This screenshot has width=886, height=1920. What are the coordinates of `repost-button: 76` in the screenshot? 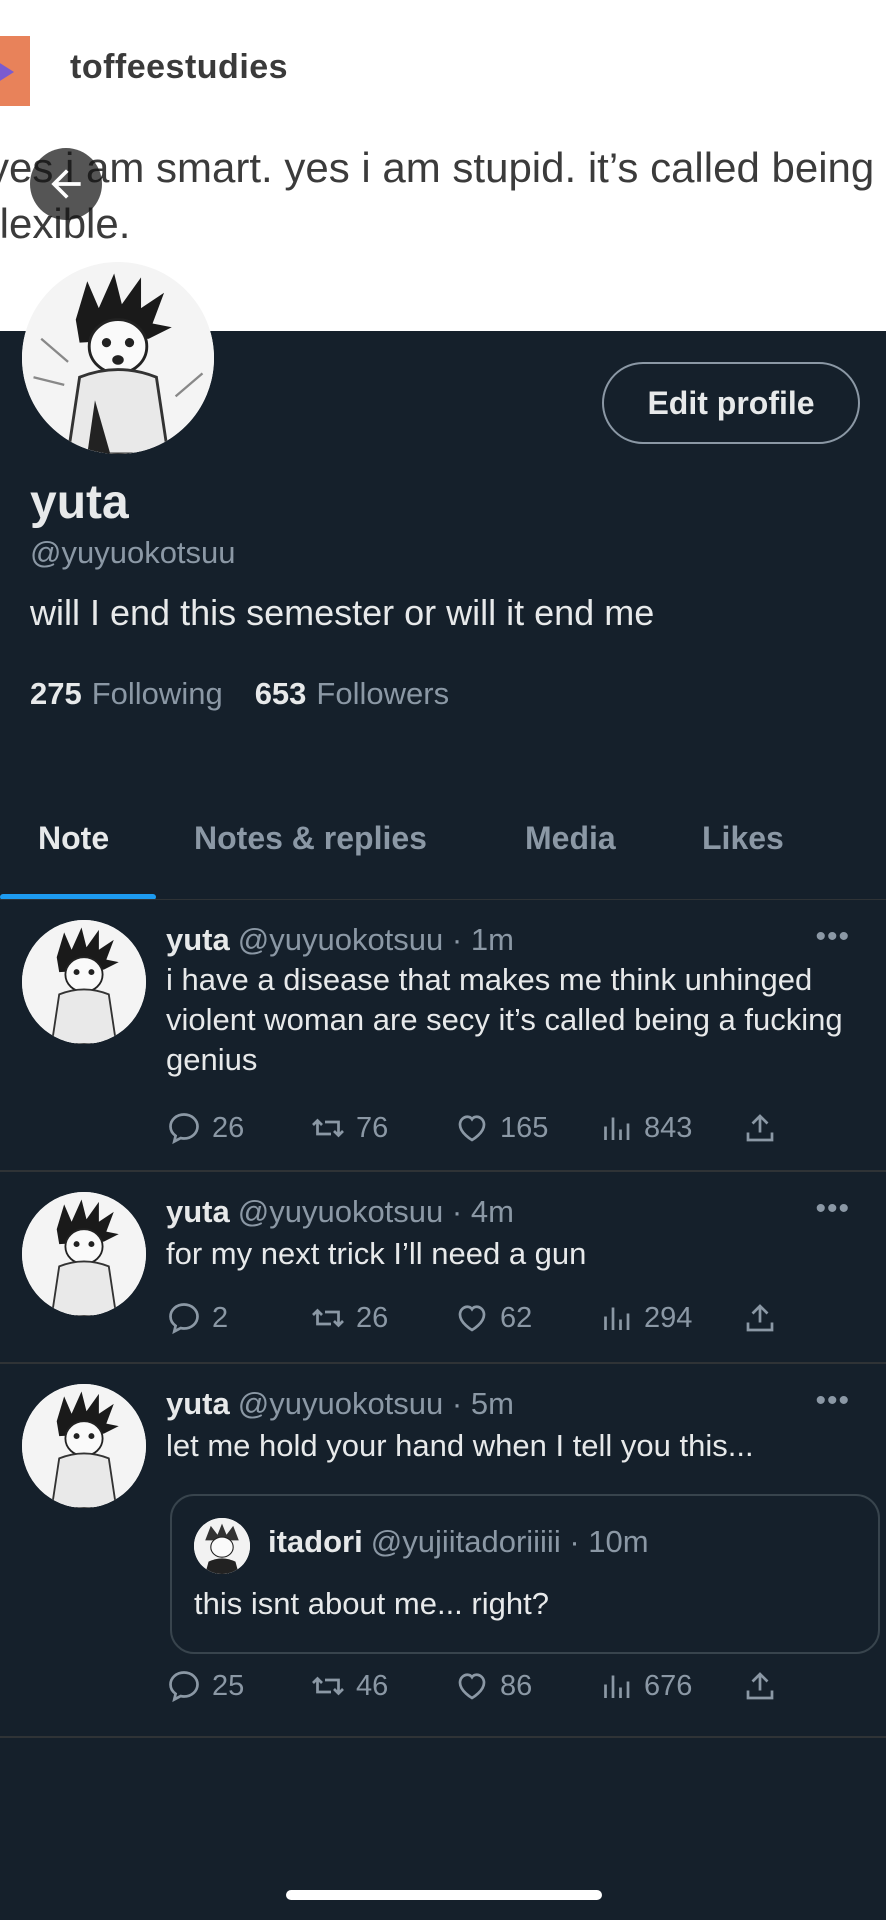 It's located at (349, 1128).